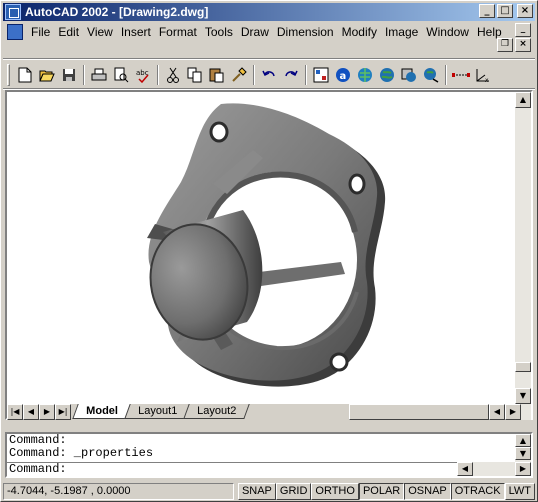 The height and width of the screenshot is (502, 538). What do you see at coordinates (256, 491) in the screenshot?
I see `snap-toggle: SNAP` at bounding box center [256, 491].